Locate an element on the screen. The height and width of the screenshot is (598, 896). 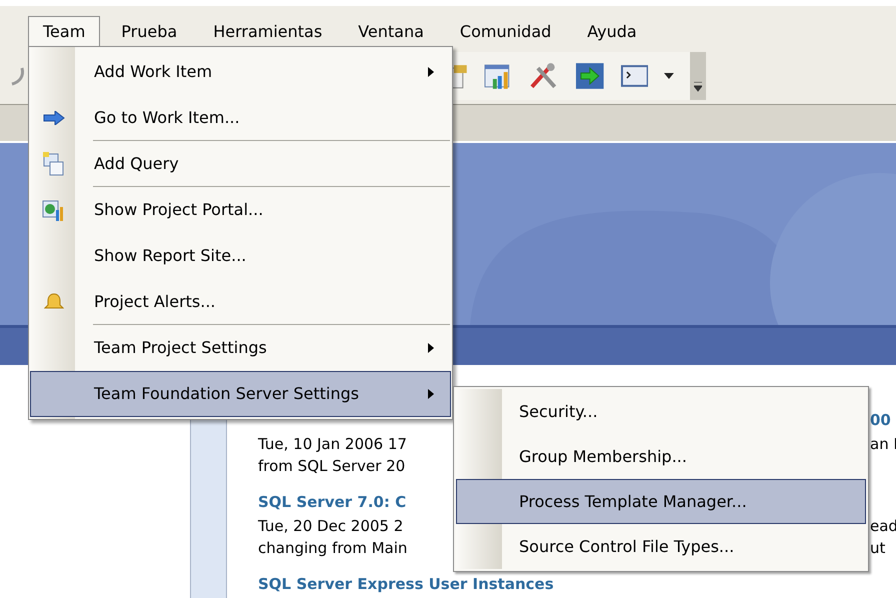
article-text: ut is located at coordinates (878, 548).